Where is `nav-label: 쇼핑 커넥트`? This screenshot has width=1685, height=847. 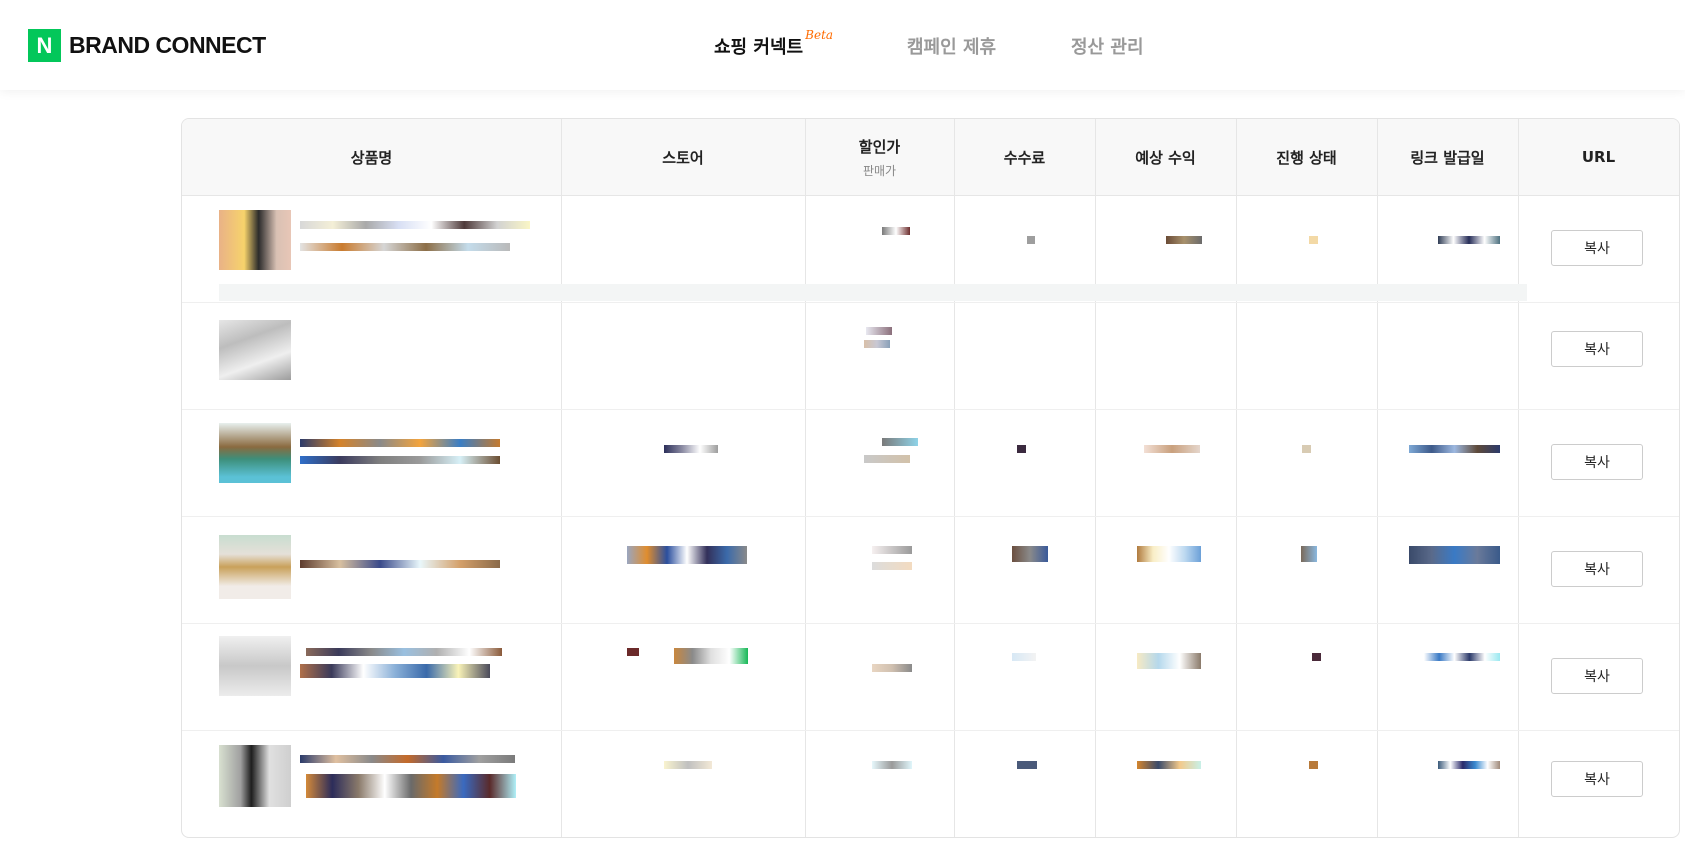
nav-label: 쇼핑 커넥트 is located at coordinates (759, 47).